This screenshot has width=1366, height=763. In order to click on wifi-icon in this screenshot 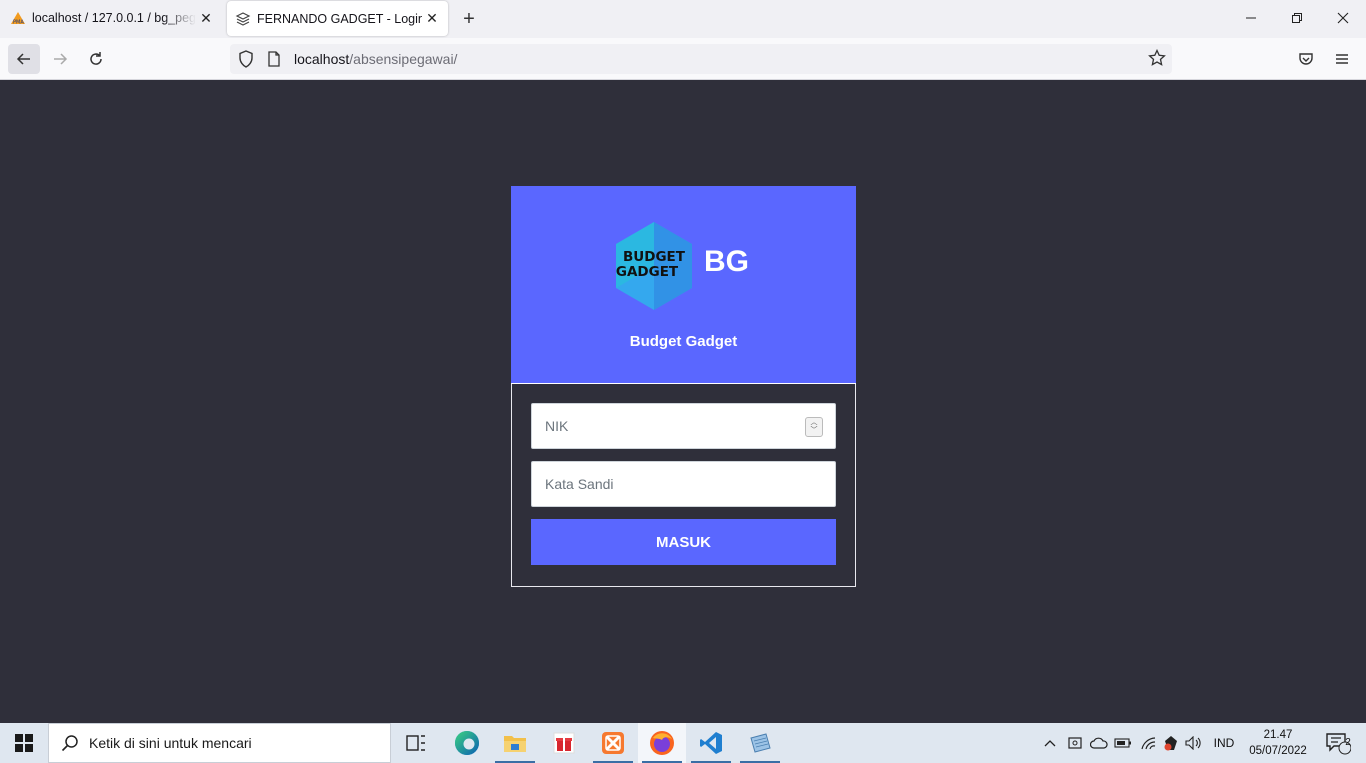, I will do `click(1148, 743)`.